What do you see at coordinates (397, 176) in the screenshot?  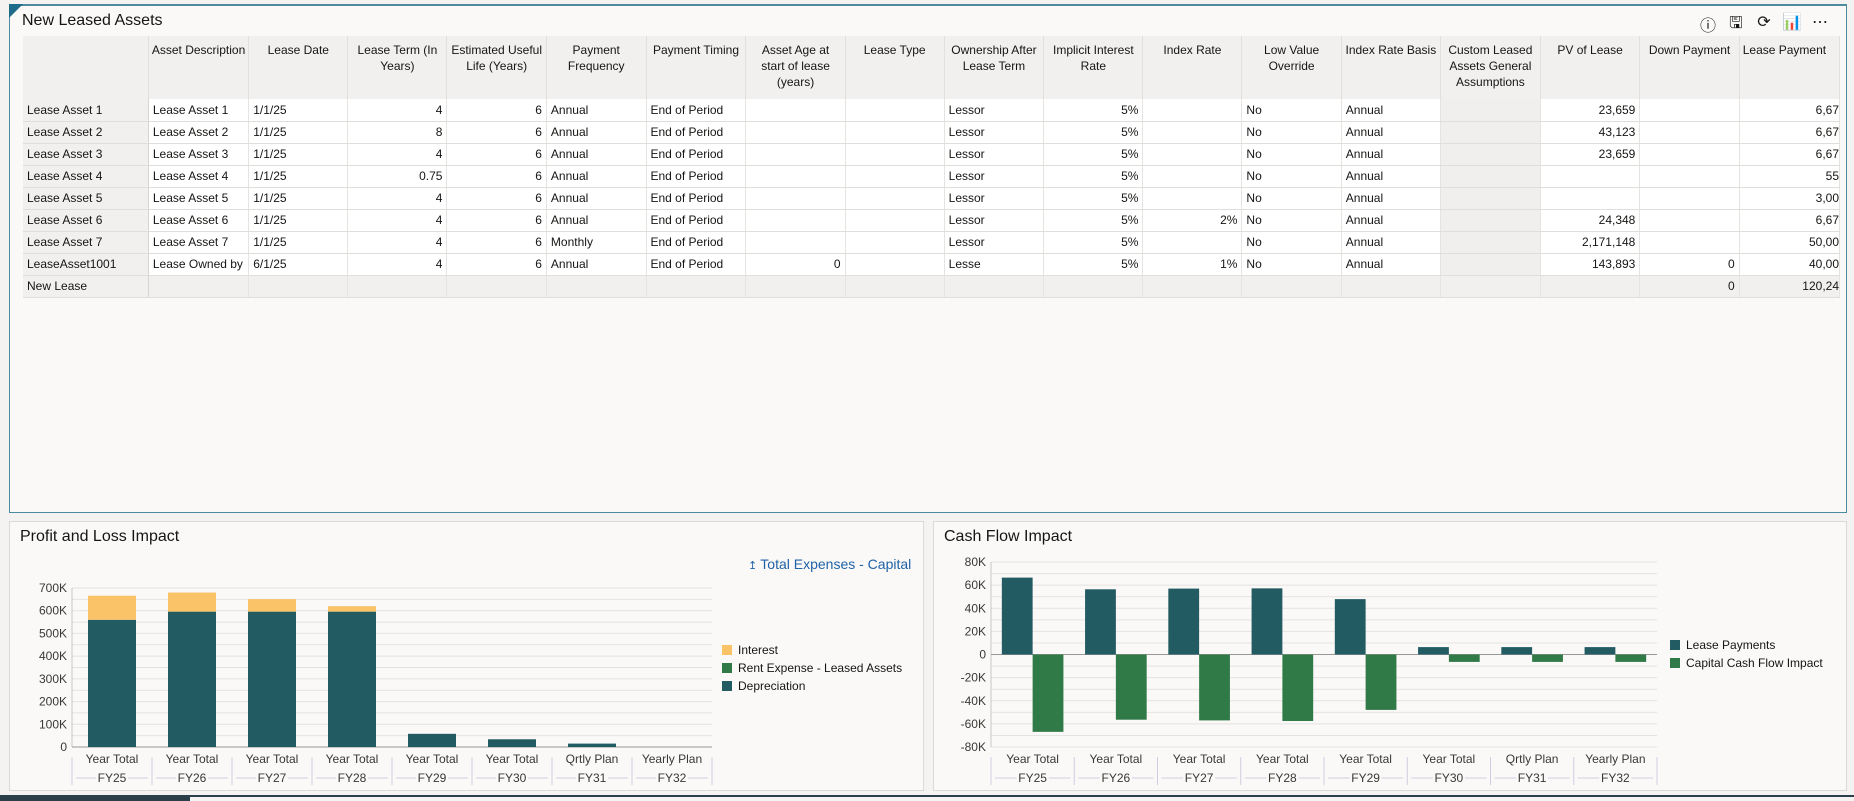 I see `grid-cell: 0.75` at bounding box center [397, 176].